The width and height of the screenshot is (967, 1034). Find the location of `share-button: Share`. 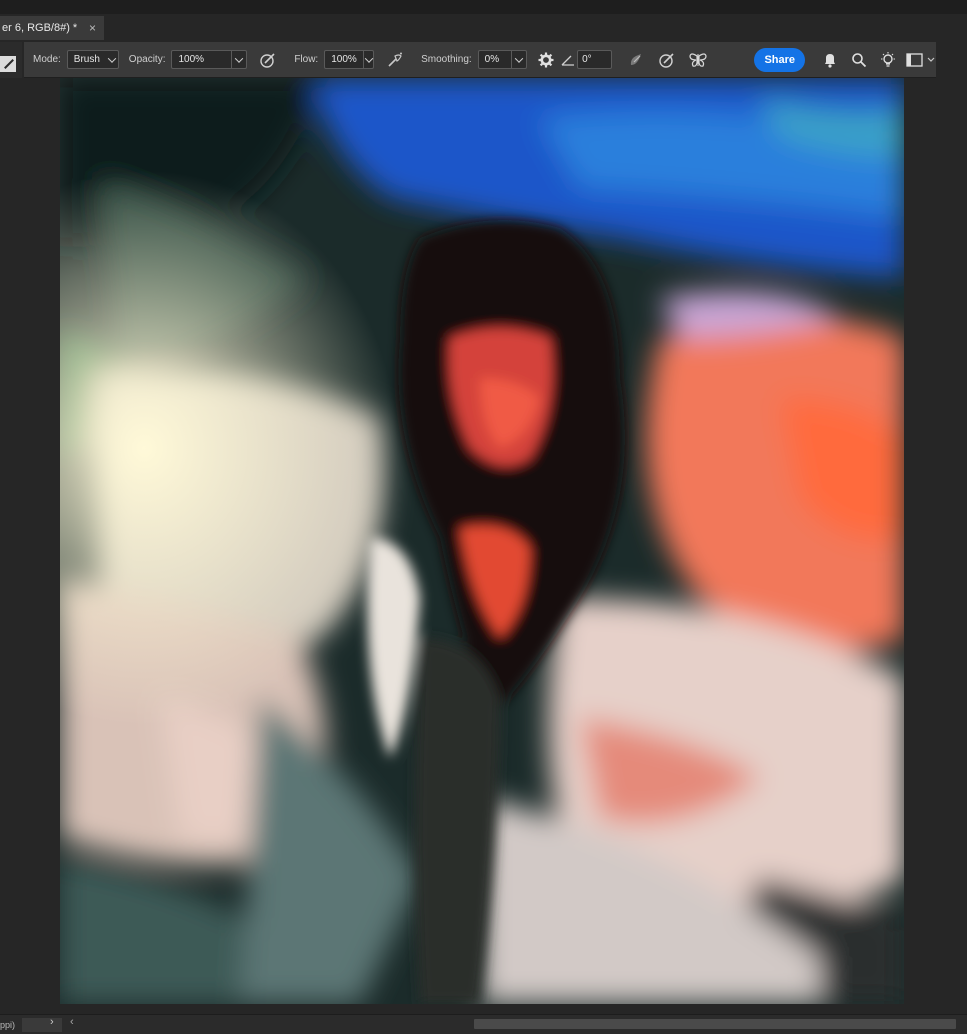

share-button: Share is located at coordinates (780, 59).